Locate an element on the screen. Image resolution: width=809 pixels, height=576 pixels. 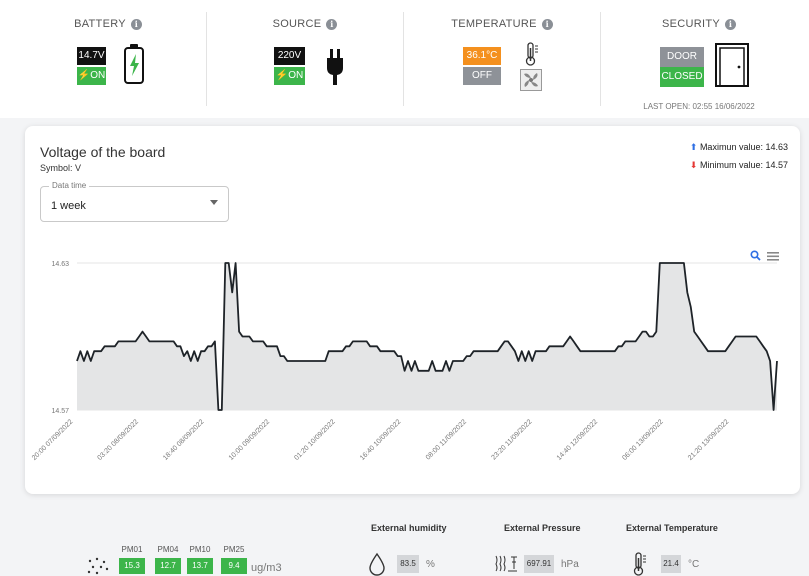
source-state-label: ON is located at coordinates (296, 75).